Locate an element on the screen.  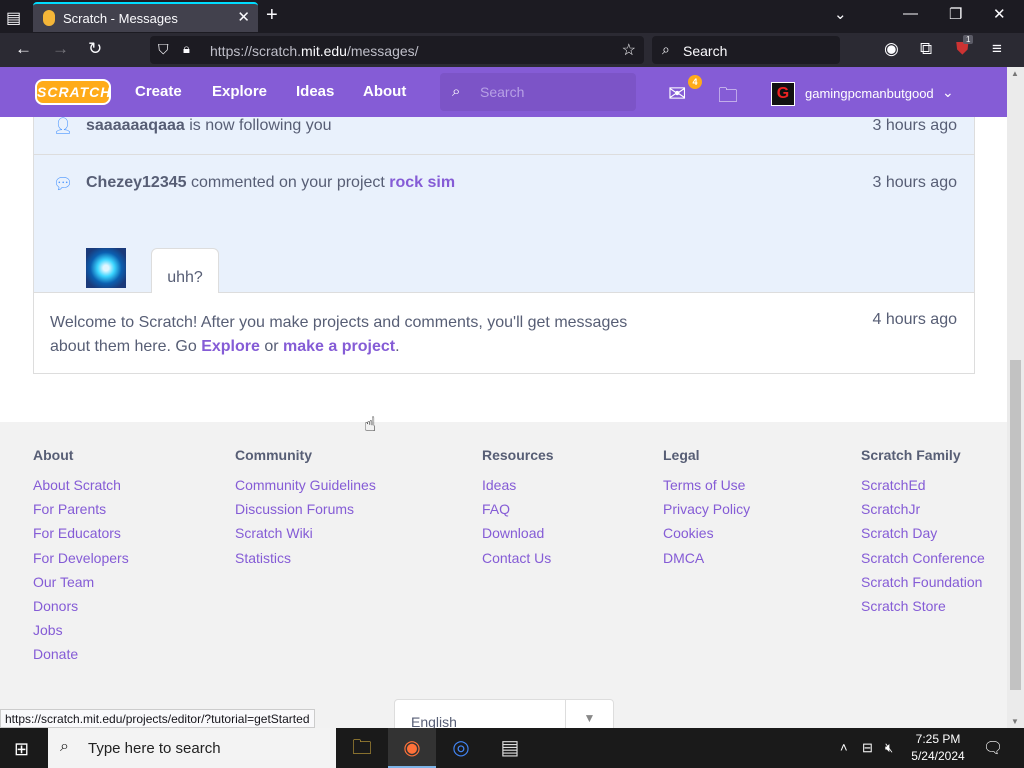
comment-icon: 💬︎ is located at coordinates (63, 184).